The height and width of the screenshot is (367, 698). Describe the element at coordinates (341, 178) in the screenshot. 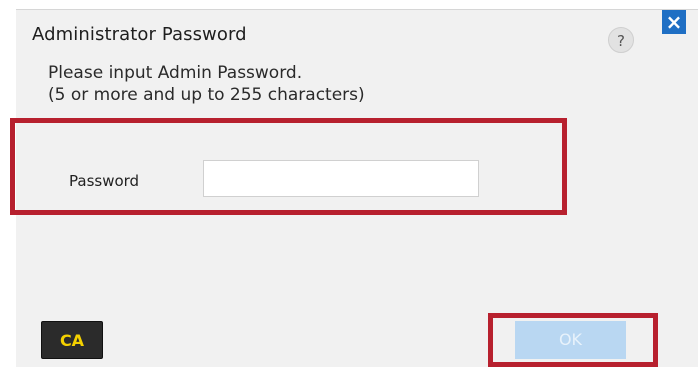

I see `password-field` at that location.